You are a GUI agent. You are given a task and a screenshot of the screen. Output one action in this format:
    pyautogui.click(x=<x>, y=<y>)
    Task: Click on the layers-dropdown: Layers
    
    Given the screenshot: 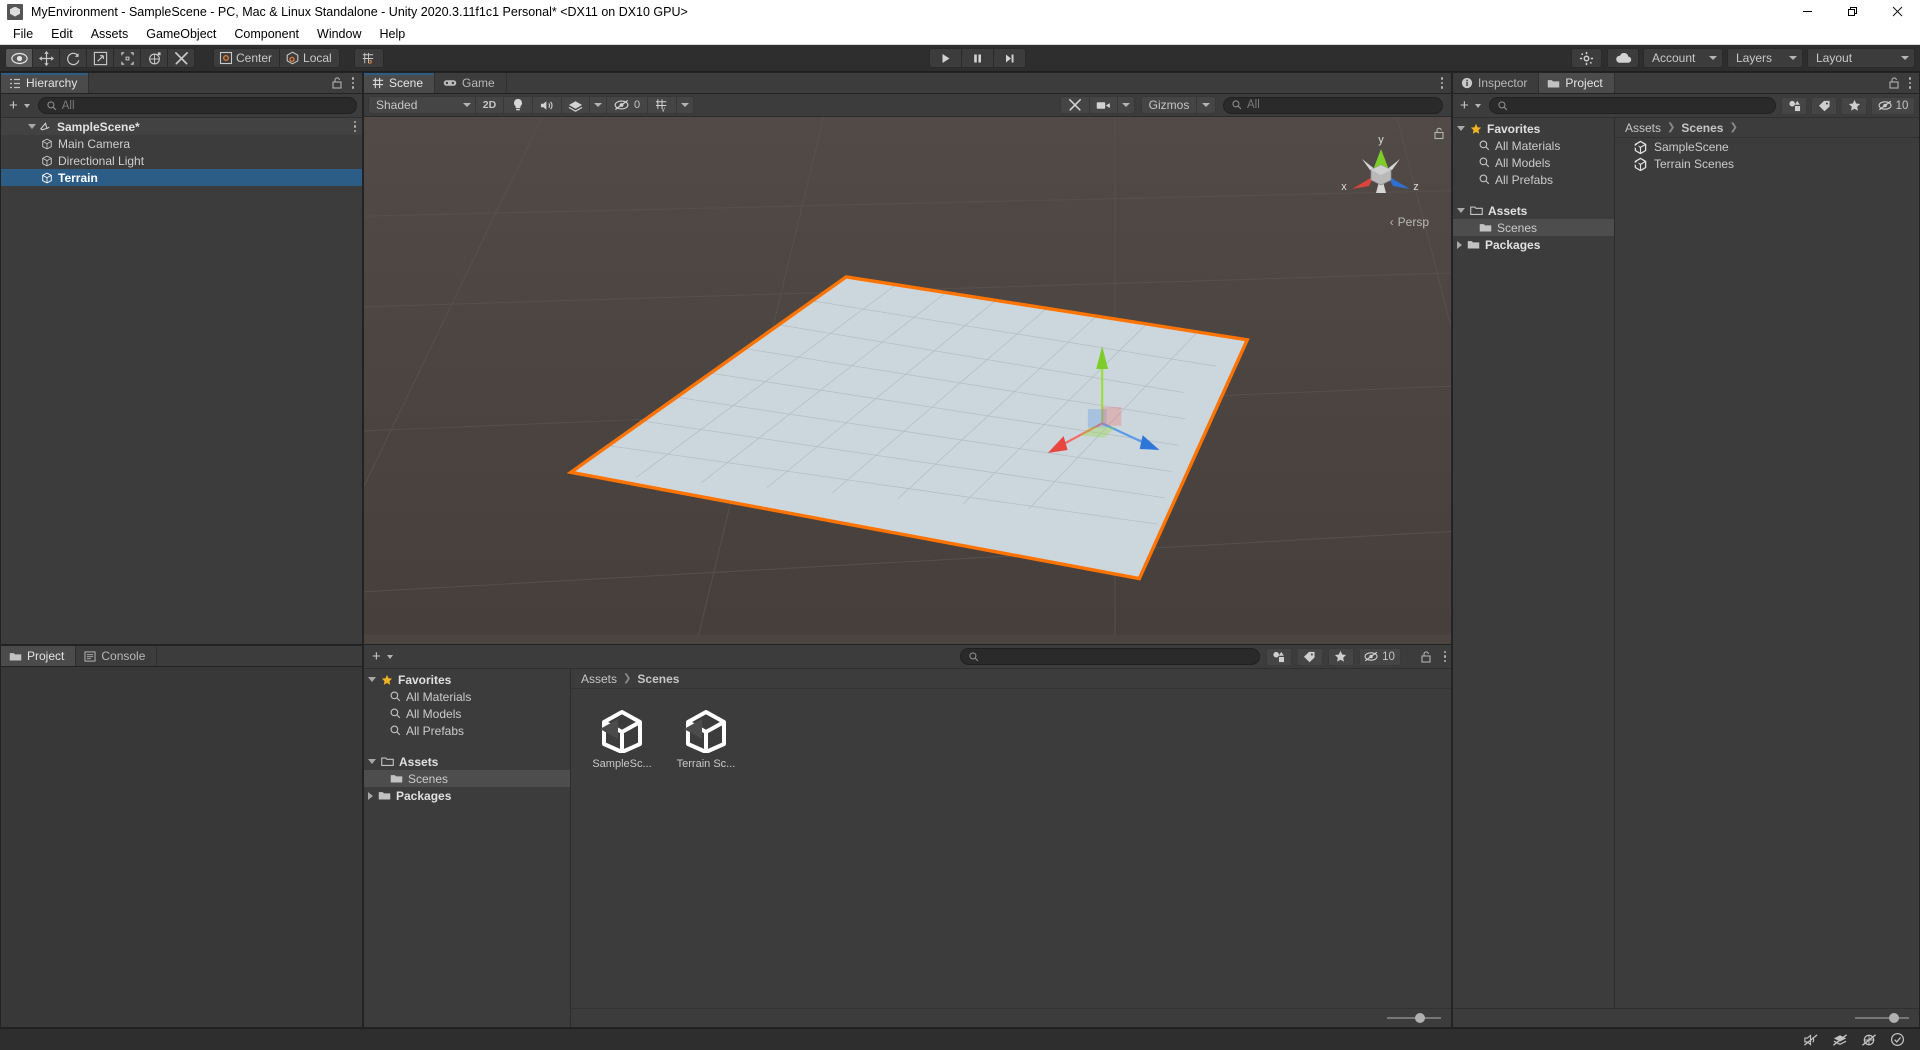 What is the action you would take?
    pyautogui.click(x=1765, y=58)
    